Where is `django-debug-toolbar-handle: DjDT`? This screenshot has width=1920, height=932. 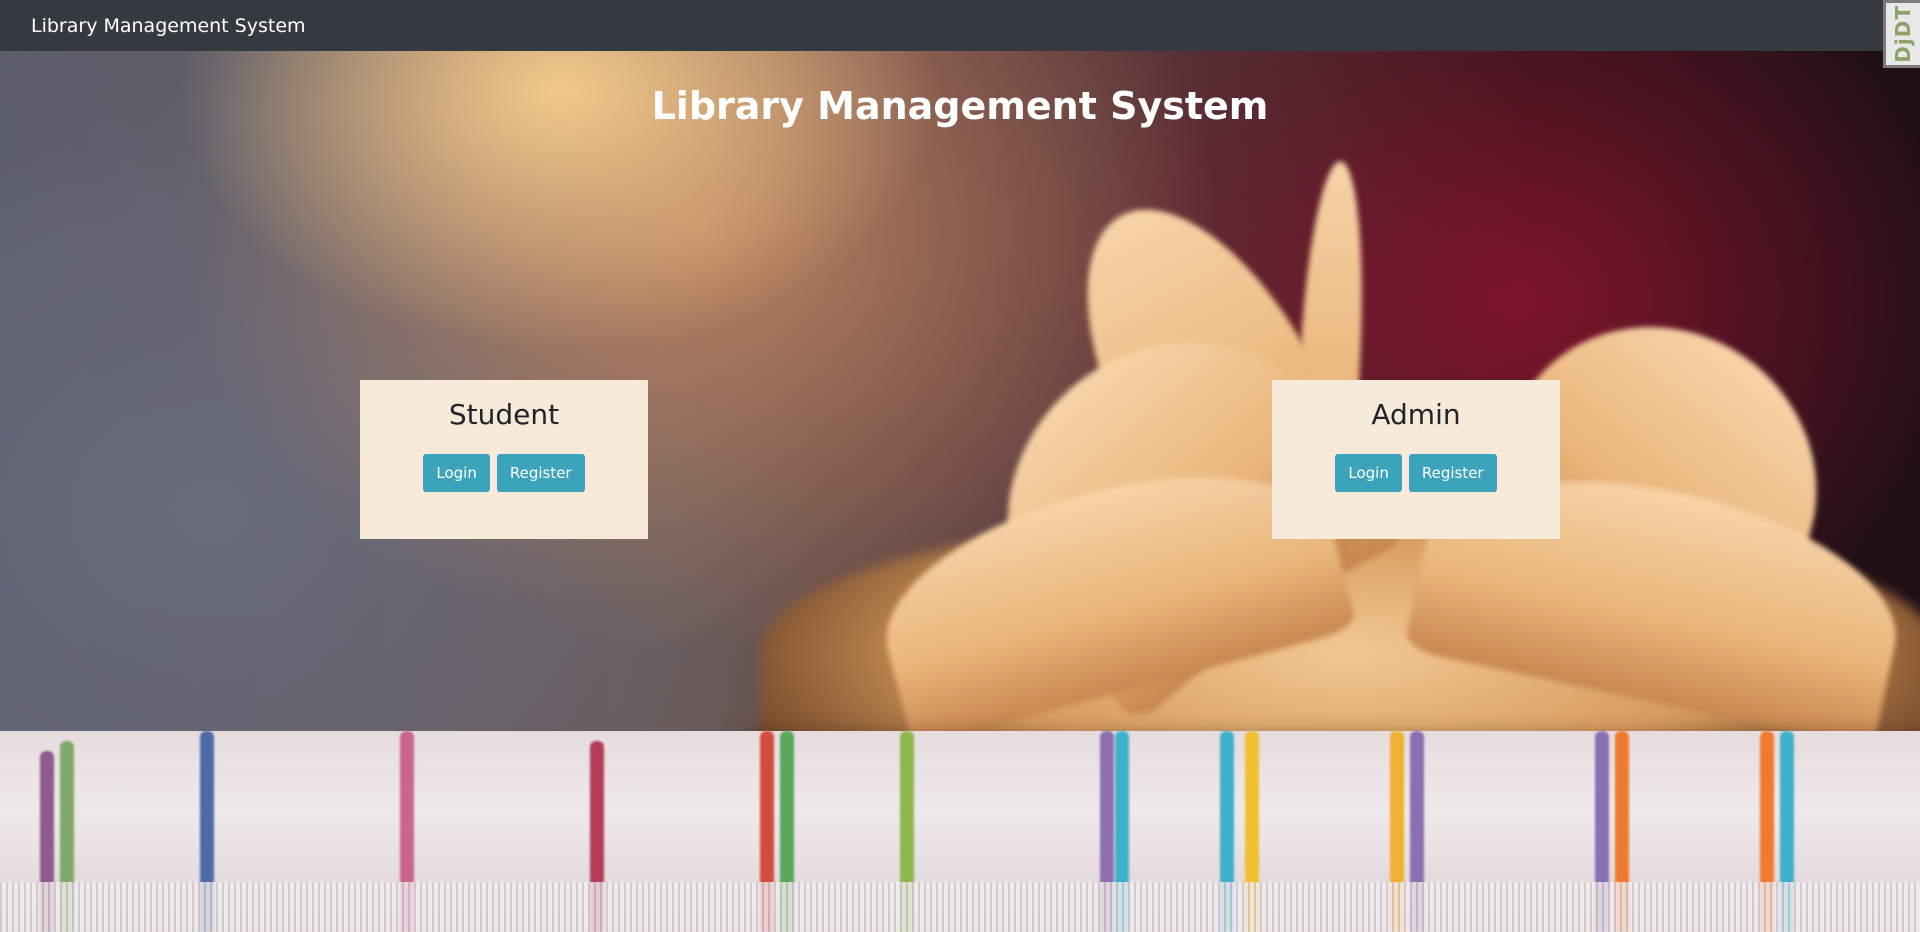 django-debug-toolbar-handle: DjDT is located at coordinates (1901, 34).